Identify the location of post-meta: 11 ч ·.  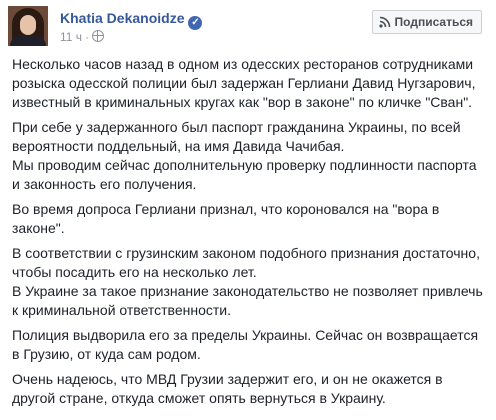
(82, 37).